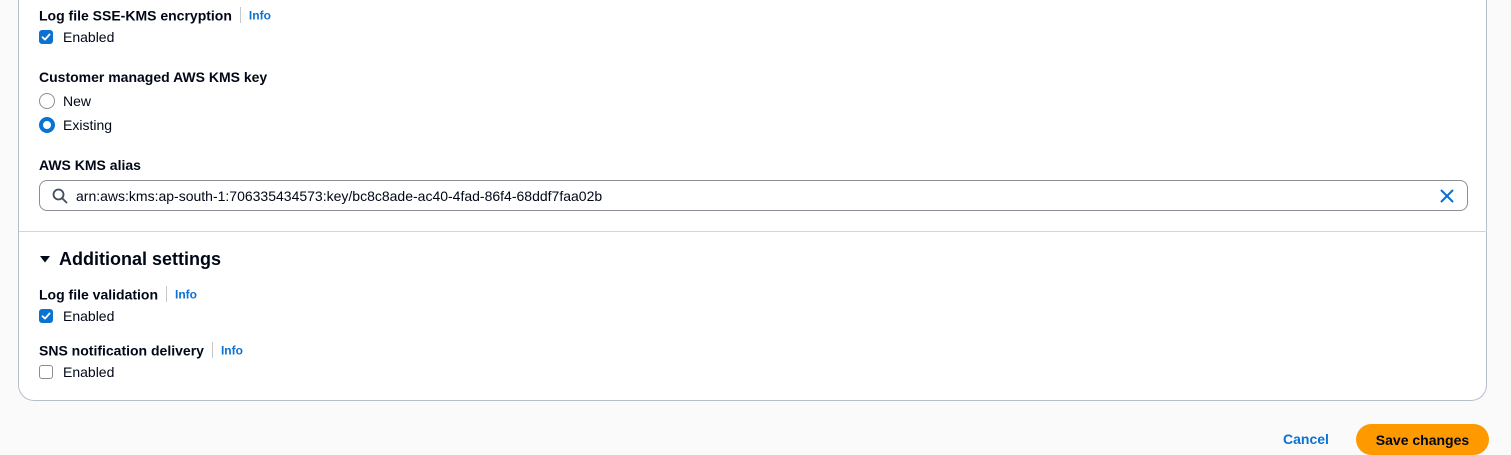 The width and height of the screenshot is (1511, 455). I want to click on sns-delivery-label: SNS notification delivery, so click(121, 350).